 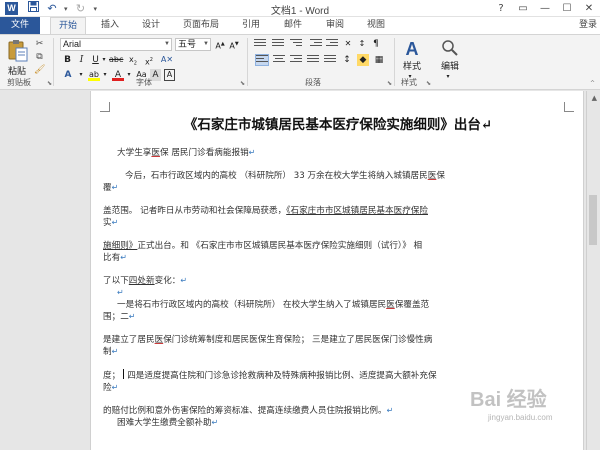 I want to click on find-icon, so click(x=450, y=49).